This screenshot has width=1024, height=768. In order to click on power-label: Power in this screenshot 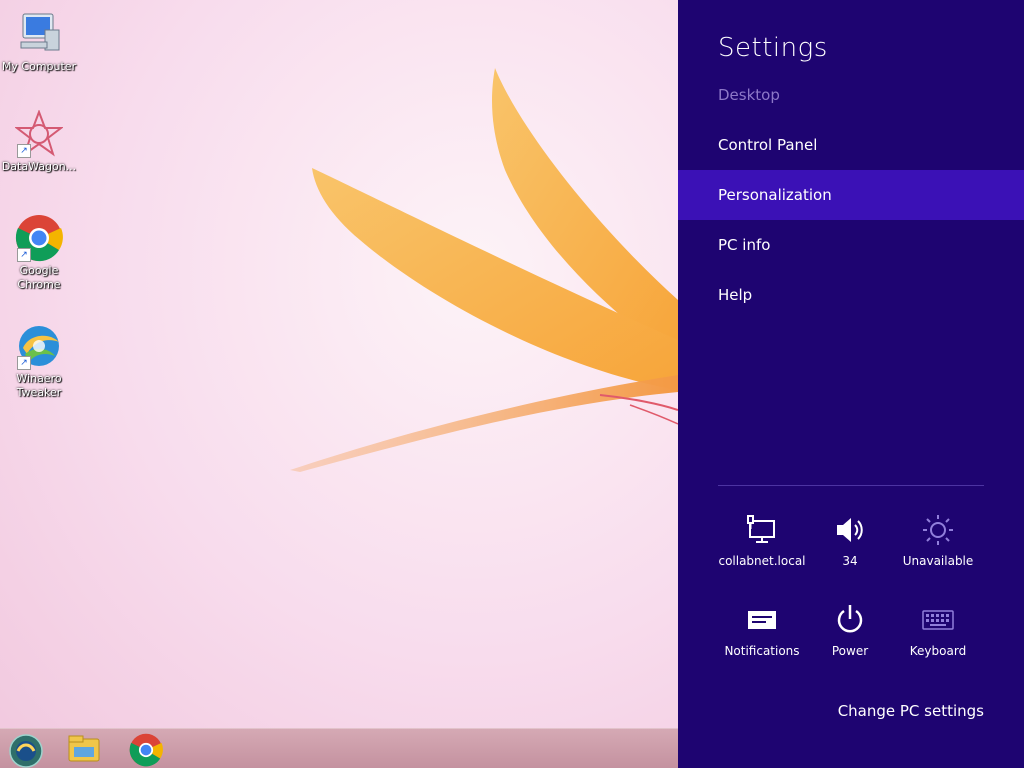, I will do `click(850, 651)`.